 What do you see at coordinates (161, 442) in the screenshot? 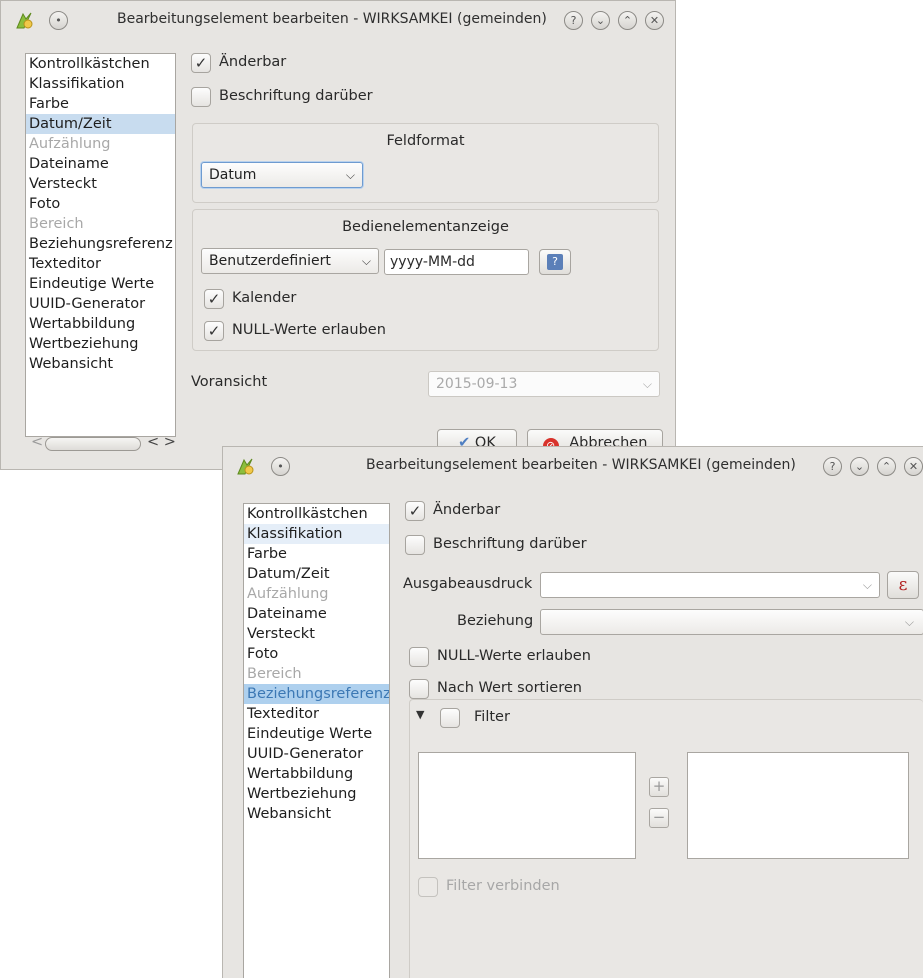
I see `scroll-step-arrows: < >` at bounding box center [161, 442].